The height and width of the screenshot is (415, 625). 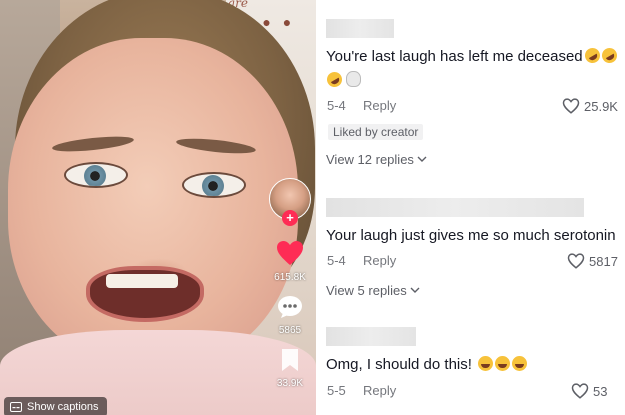 I want to click on comment-like-button: 5817, so click(x=592, y=261).